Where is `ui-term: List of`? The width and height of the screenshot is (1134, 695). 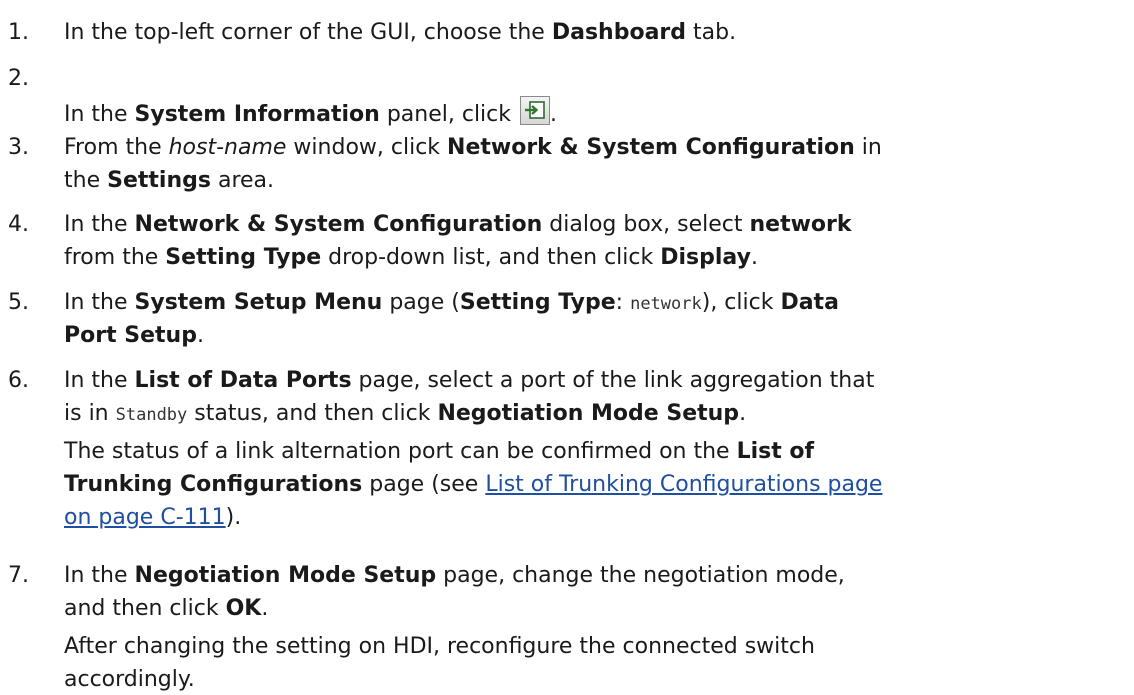 ui-term: List of is located at coordinates (775, 451).